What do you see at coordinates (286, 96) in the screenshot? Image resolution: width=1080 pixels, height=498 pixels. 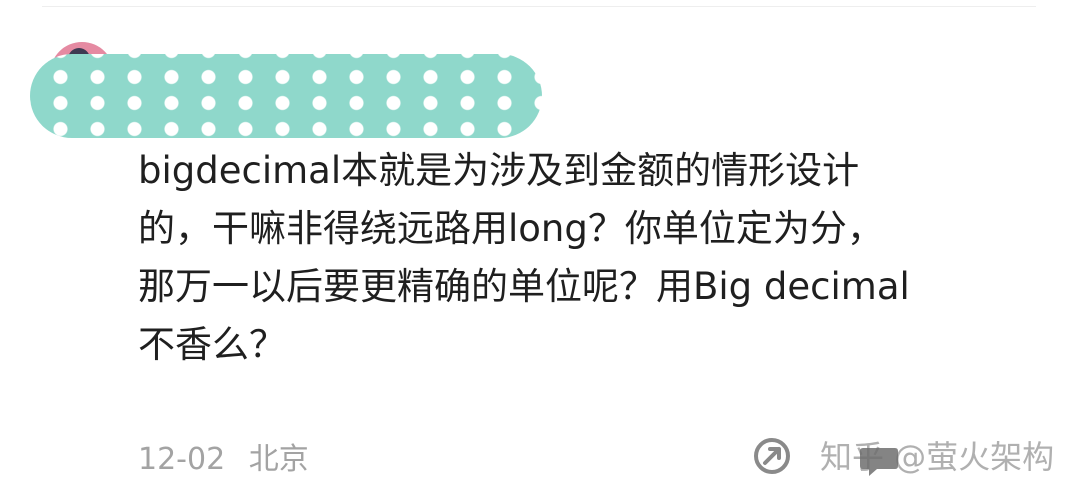 I see `redacted-username` at bounding box center [286, 96].